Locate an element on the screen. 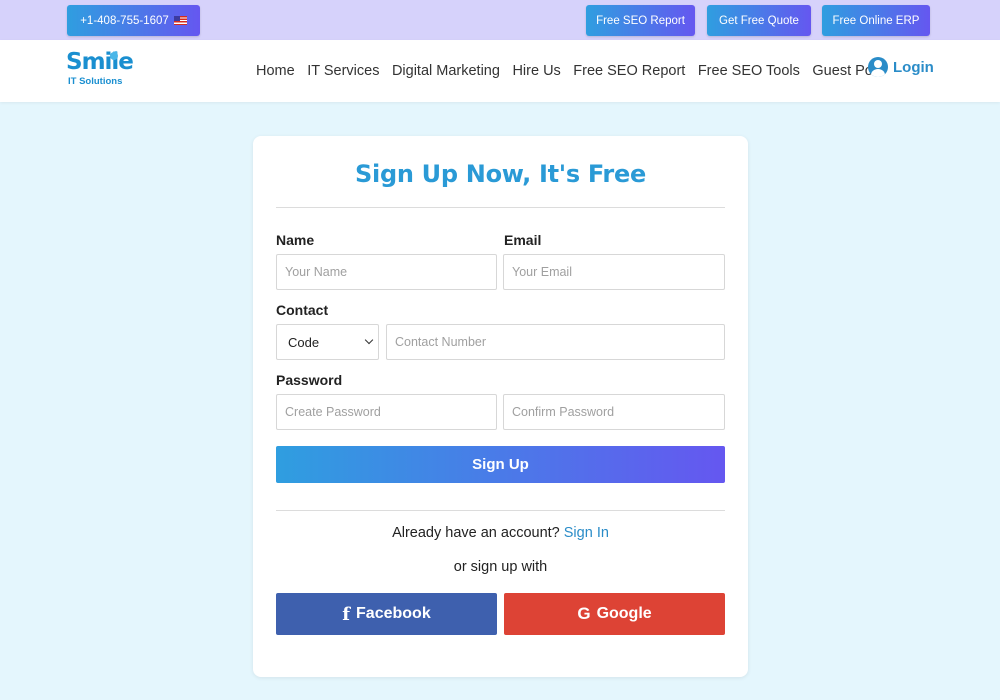 Image resolution: width=1000 pixels, height=700 pixels. contact-label: Contact is located at coordinates (302, 310).